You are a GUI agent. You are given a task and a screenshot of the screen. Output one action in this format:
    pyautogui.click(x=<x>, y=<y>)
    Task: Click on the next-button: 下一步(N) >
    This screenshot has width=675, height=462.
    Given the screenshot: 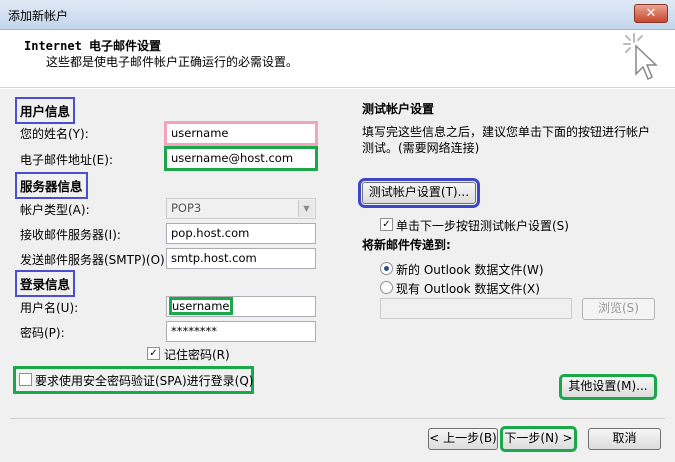 What is the action you would take?
    pyautogui.click(x=538, y=439)
    